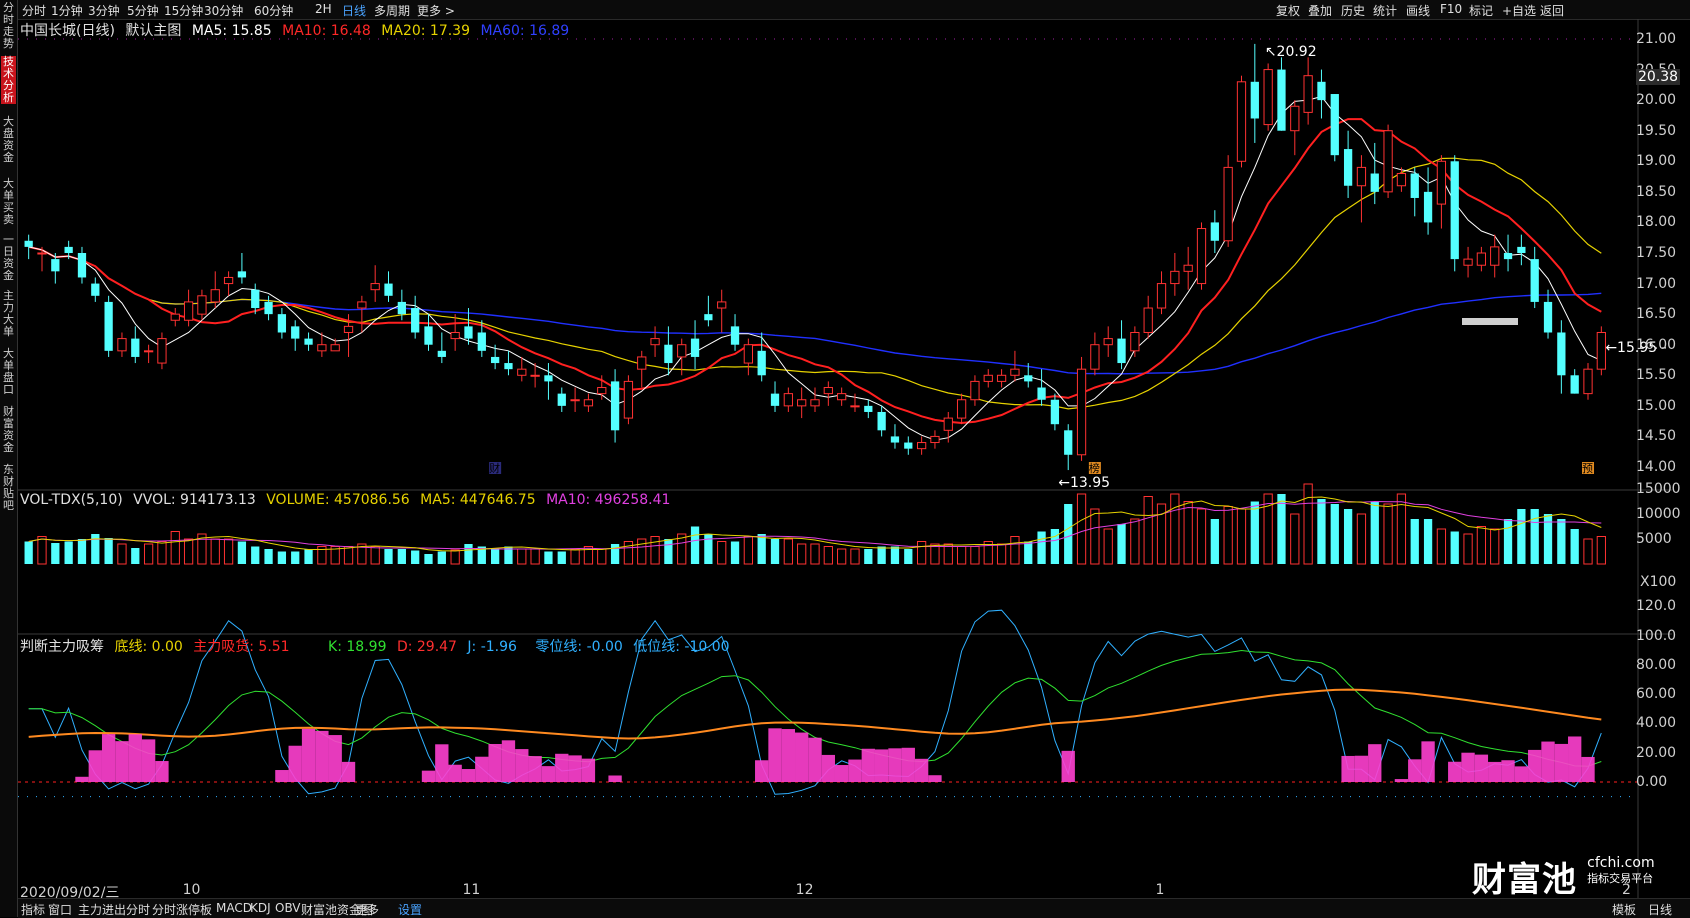 This screenshot has height=918, width=1690. I want to click on vol-indicator-name: VOL-TDX(5,10), so click(71, 500).